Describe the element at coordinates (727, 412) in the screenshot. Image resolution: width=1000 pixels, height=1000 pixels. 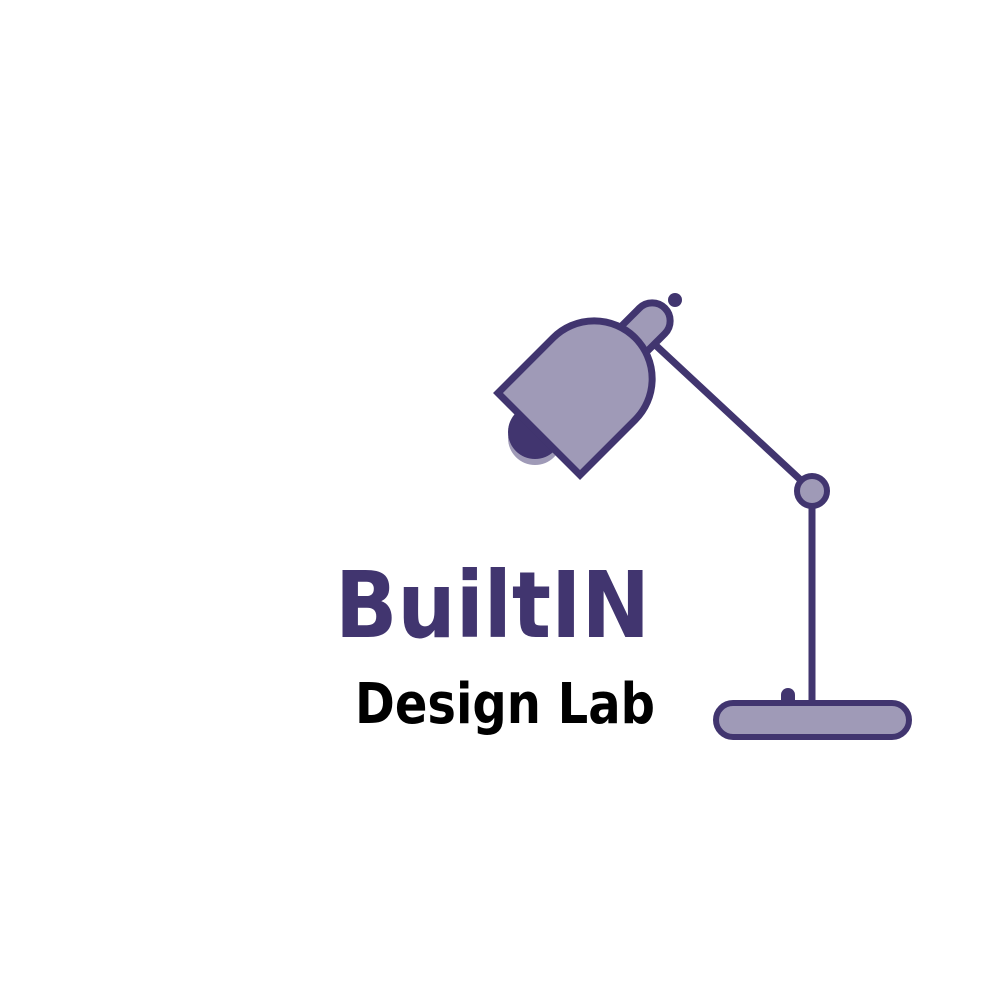
I see `lamp-upper-arm` at that location.